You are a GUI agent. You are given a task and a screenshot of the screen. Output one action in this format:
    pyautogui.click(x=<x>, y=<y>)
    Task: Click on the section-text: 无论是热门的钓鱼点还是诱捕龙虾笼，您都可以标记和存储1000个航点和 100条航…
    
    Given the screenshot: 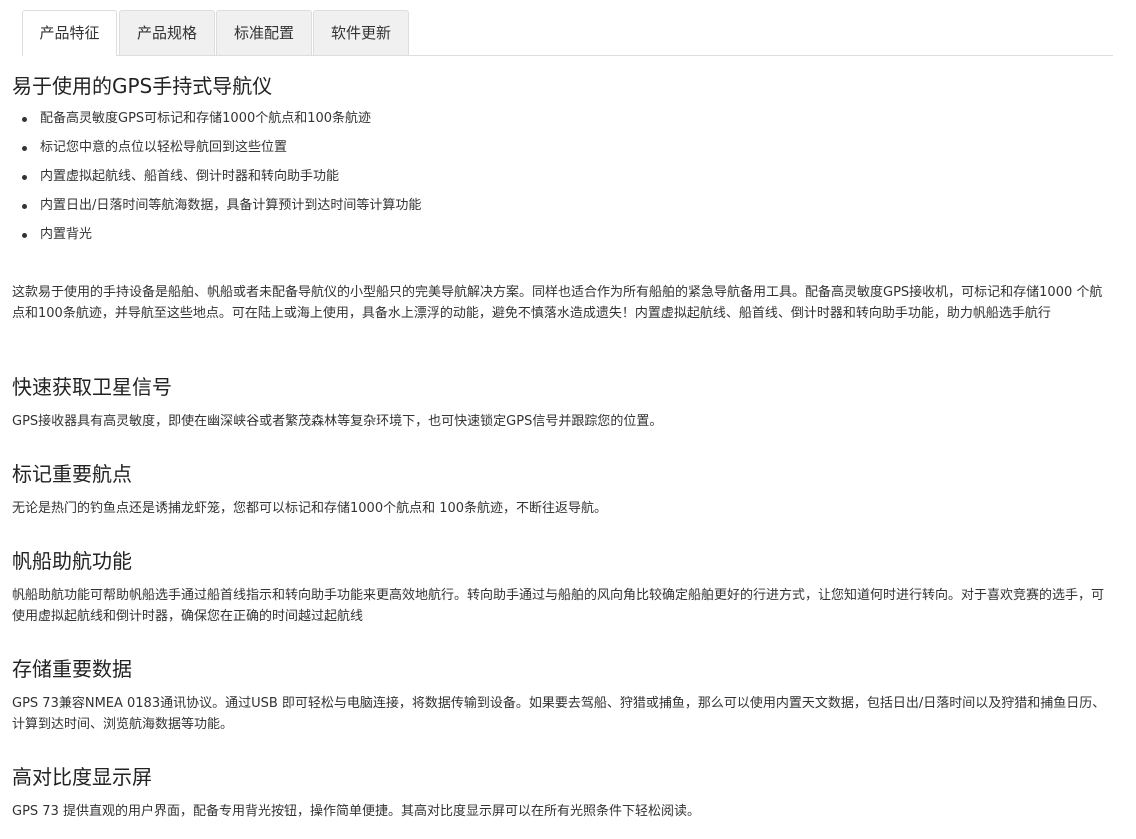 What is the action you would take?
    pyautogui.click(x=310, y=508)
    